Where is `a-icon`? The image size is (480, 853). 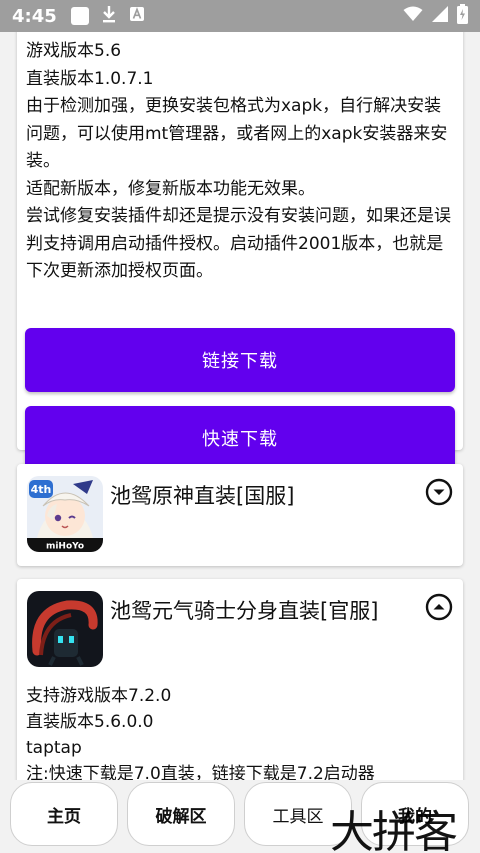 a-icon is located at coordinates (137, 16).